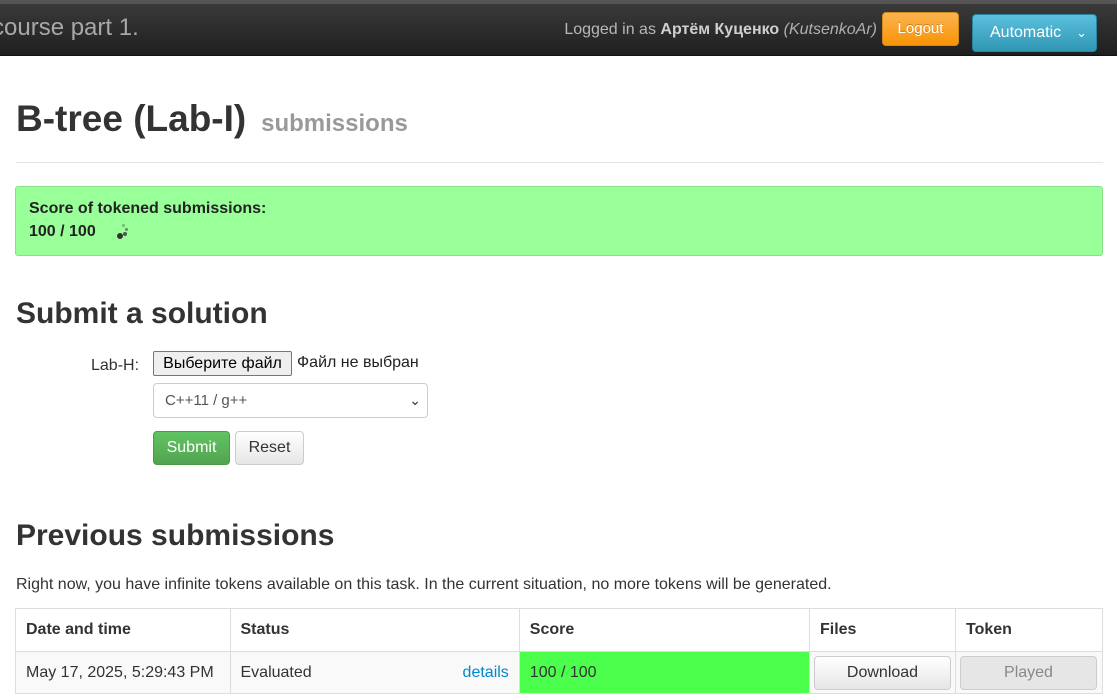 The width and height of the screenshot is (1117, 694). I want to click on submission-status-cell: Evaluated details, so click(374, 672).